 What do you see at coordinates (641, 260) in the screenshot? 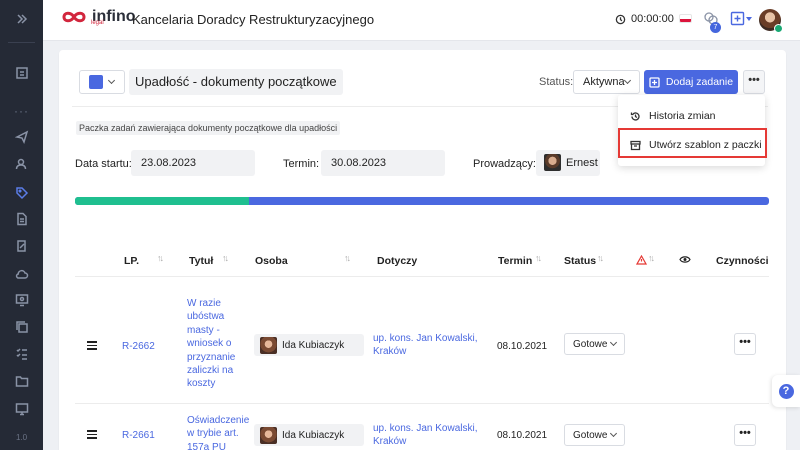
I see `priority-warning-icon` at bounding box center [641, 260].